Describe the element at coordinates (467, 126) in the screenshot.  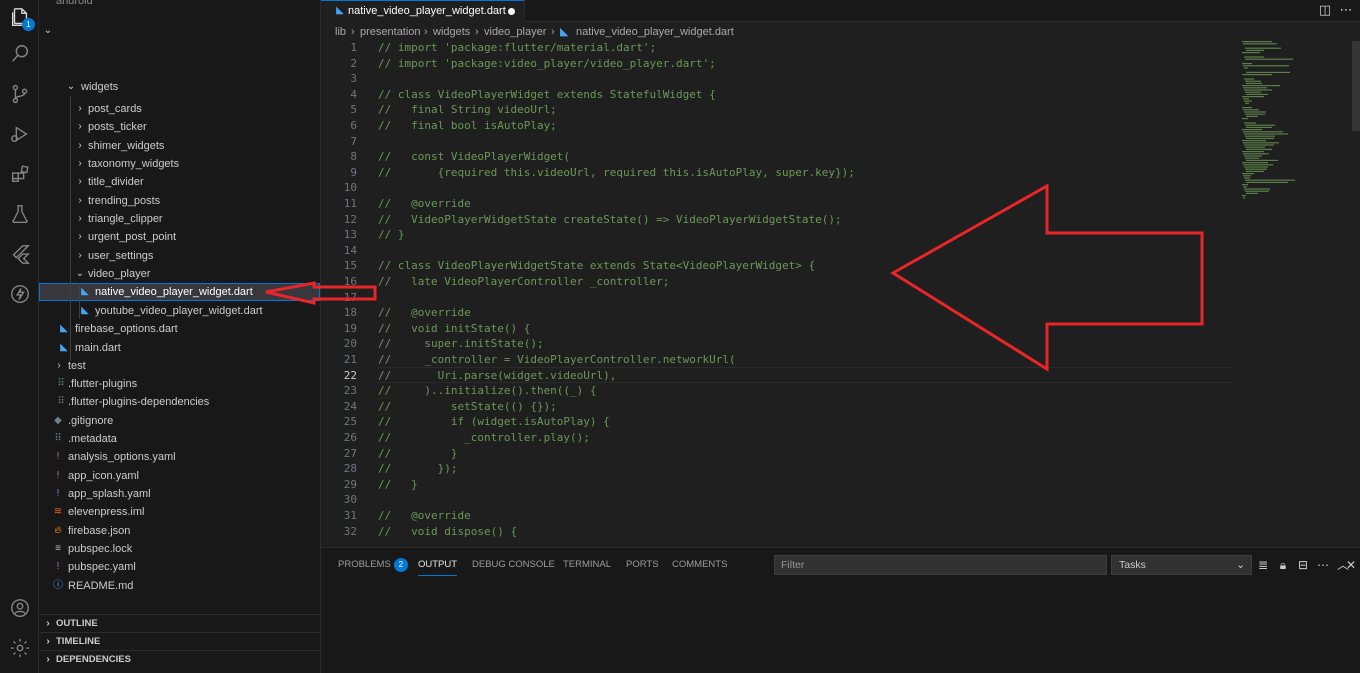
I see `code-line: // final bool isAutoPlay;` at that location.